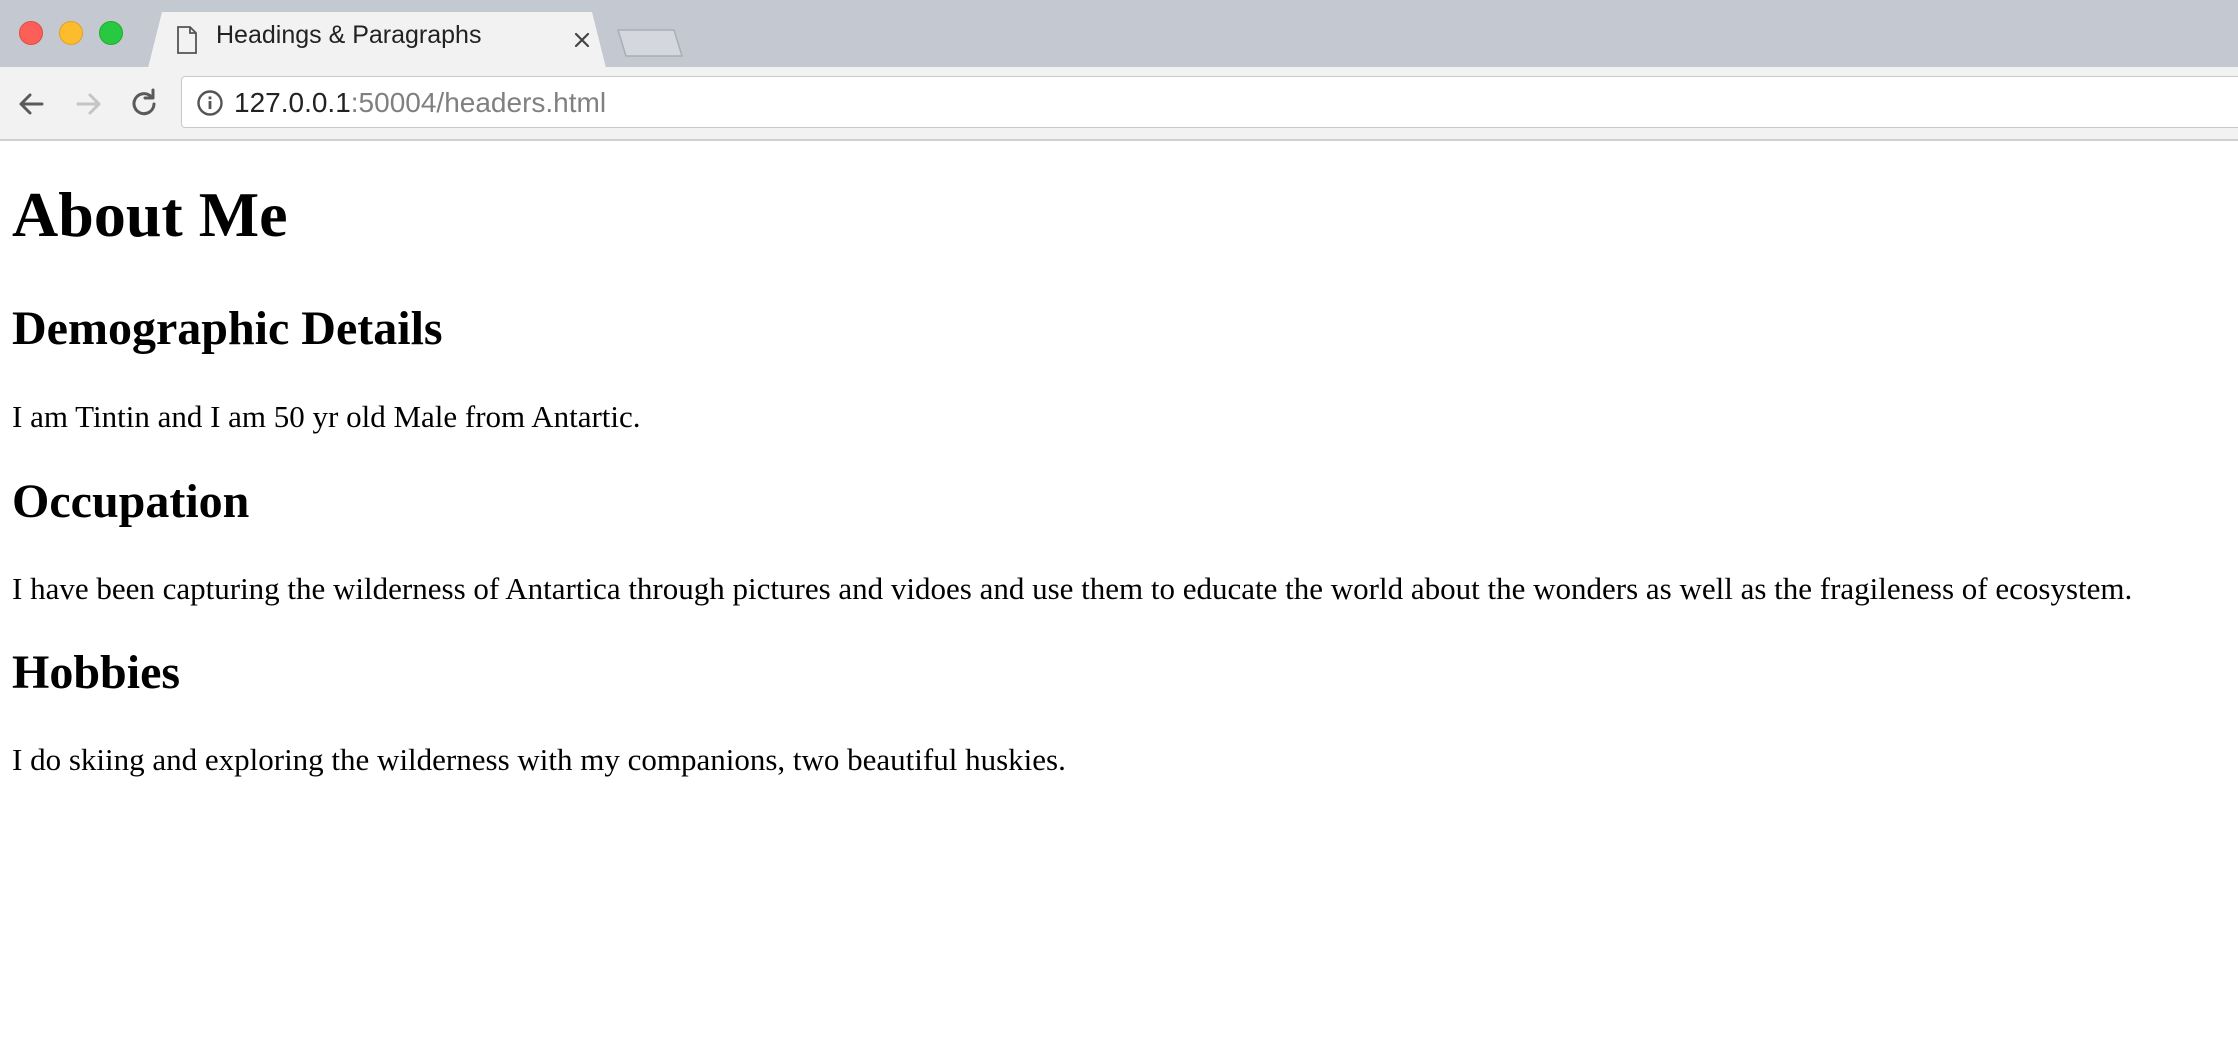 This screenshot has height=1048, width=2238. I want to click on minimize-window-button, so click(71, 33).